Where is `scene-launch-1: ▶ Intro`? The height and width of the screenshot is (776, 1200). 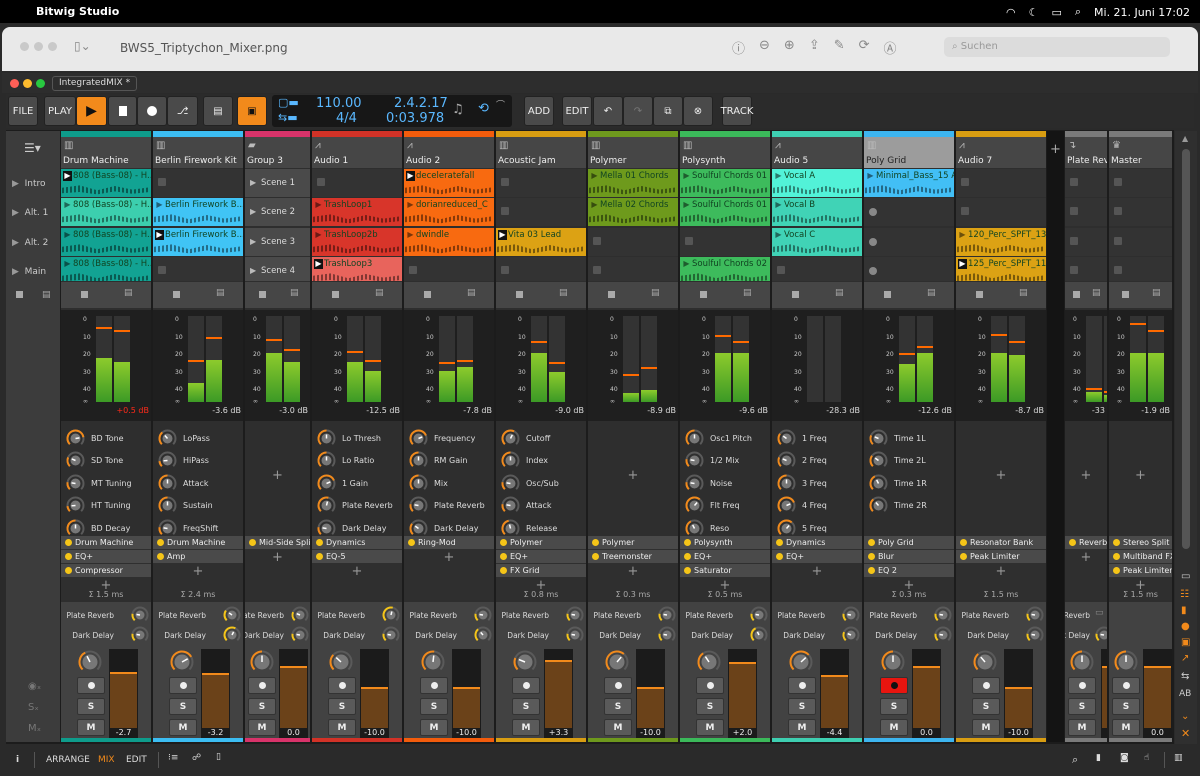 scene-launch-1: ▶ Intro is located at coordinates (29, 184).